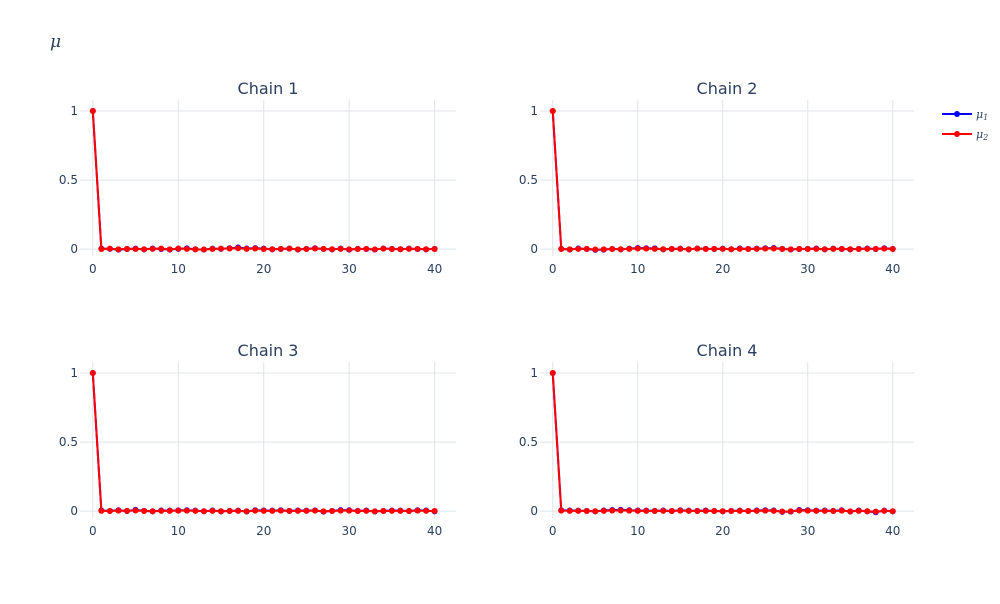 The image size is (1000, 604). What do you see at coordinates (985, 117) in the screenshot?
I see `legend-label-subscript: 1` at bounding box center [985, 117].